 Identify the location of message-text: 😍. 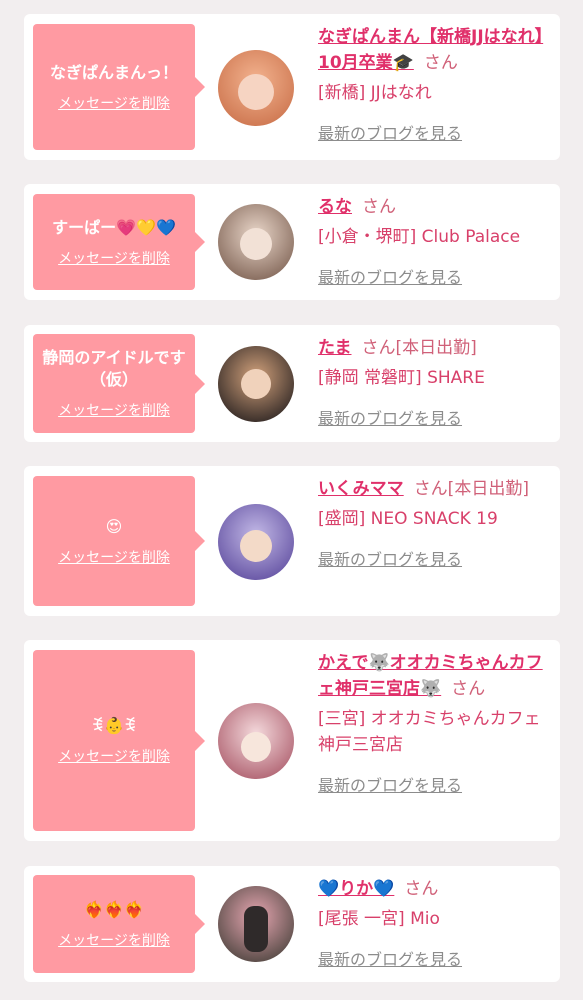
(114, 526).